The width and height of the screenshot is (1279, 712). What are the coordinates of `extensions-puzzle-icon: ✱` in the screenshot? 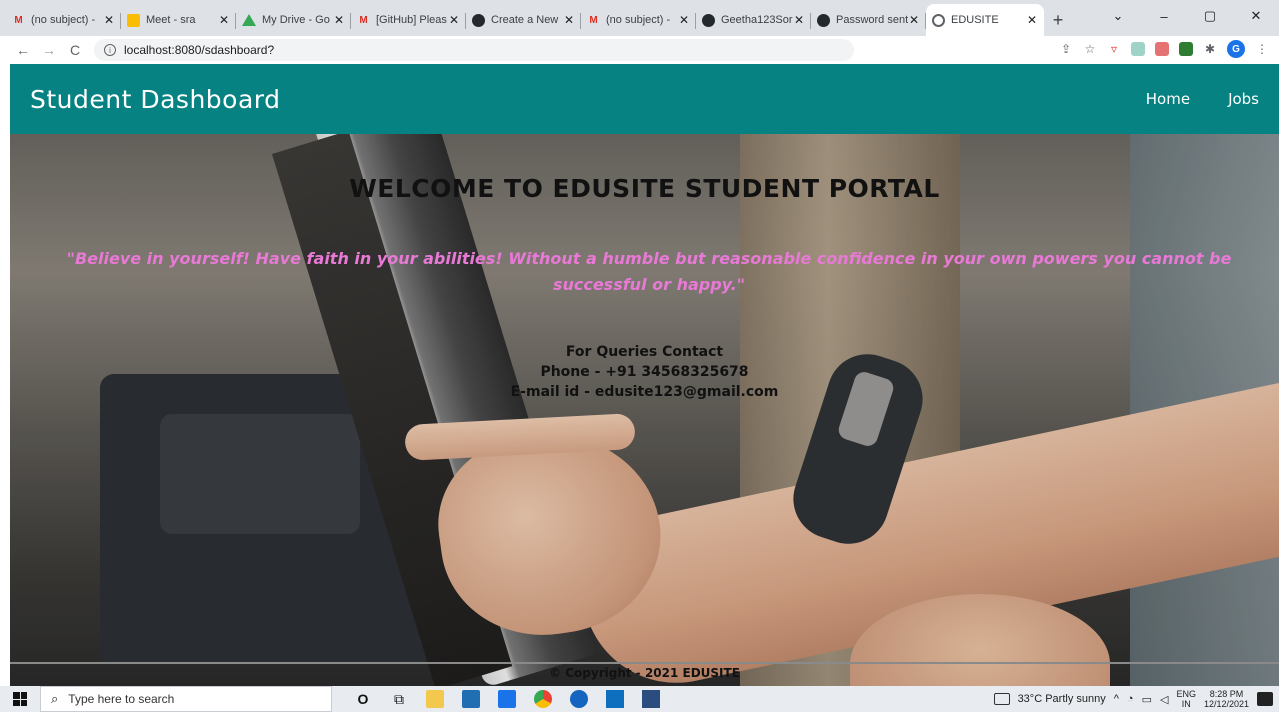 It's located at (1210, 49).